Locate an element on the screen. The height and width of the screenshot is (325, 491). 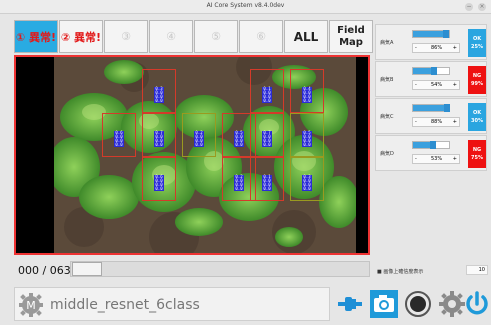
power-icon is located at coordinates (477, 304).